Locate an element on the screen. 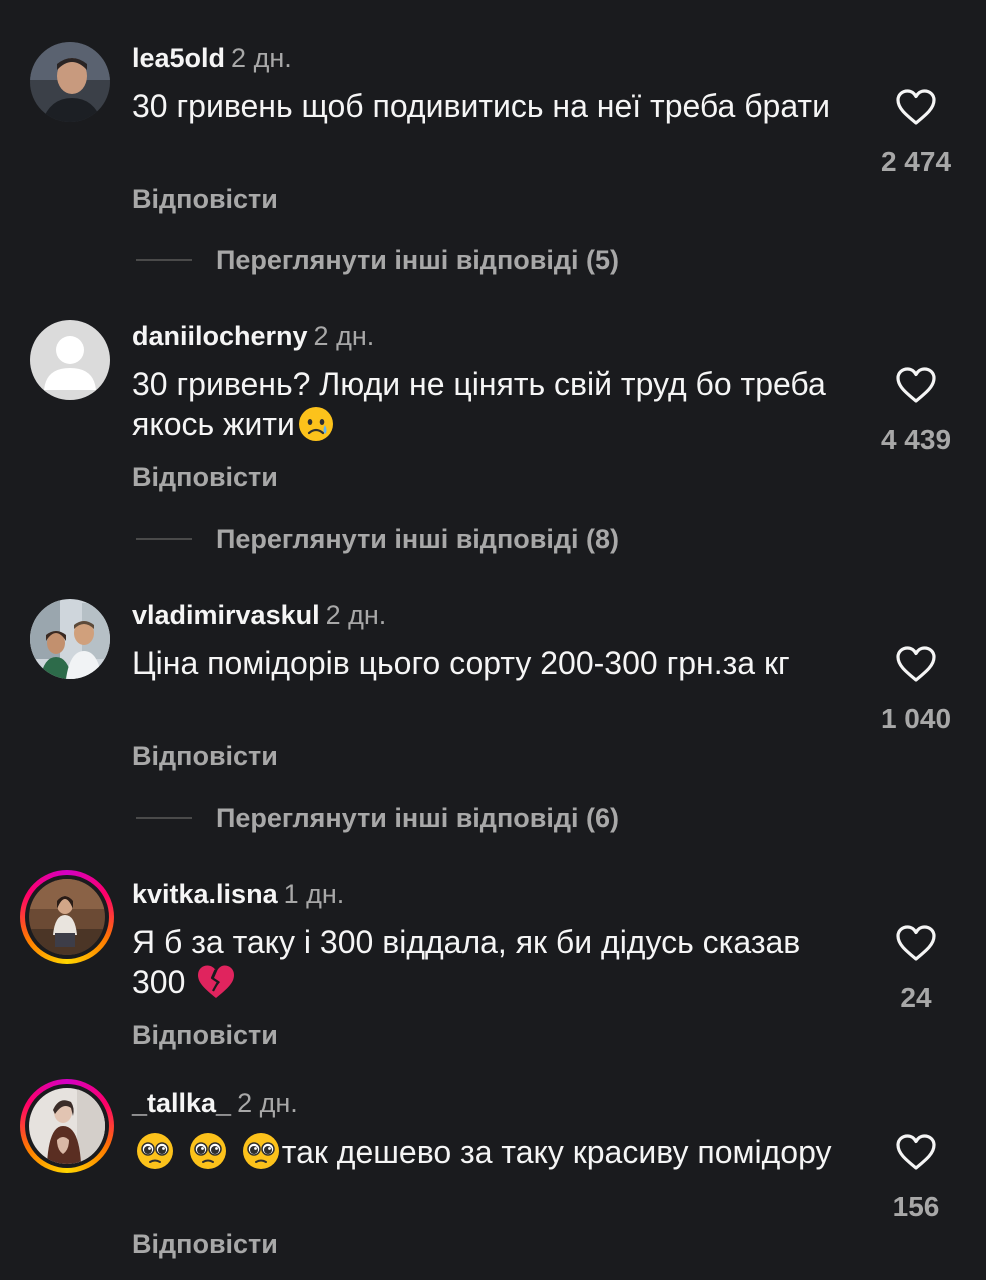 This screenshot has width=986, height=1280. like-count: 24 is located at coordinates (916, 997).